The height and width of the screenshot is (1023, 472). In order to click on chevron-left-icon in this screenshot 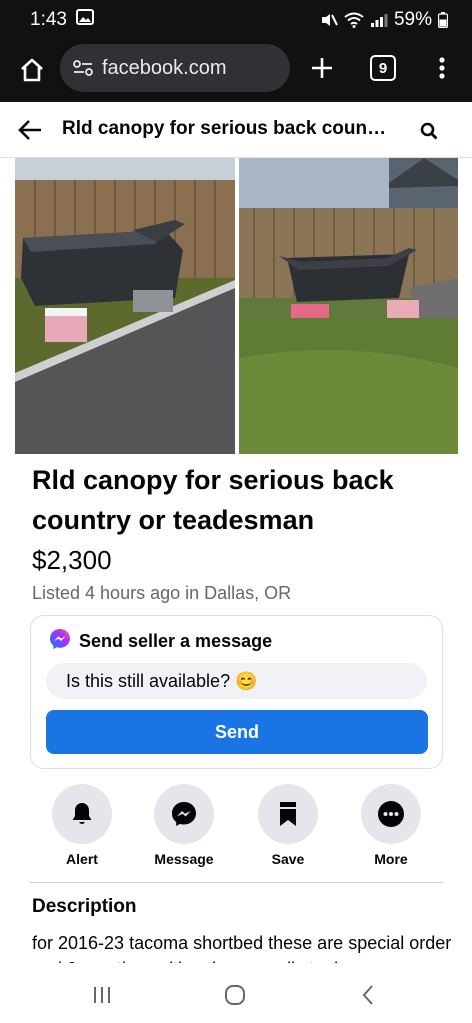, I will do `click(367, 995)`.